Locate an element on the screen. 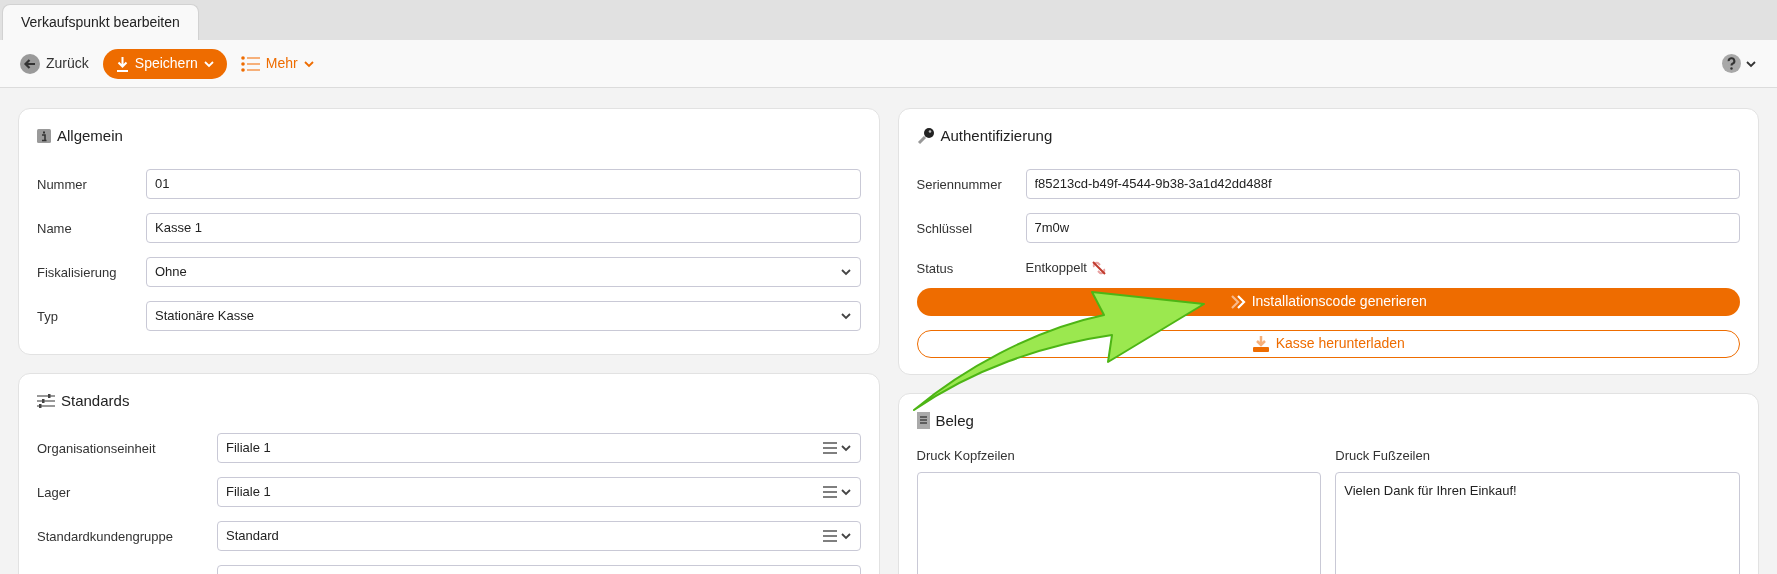 The width and height of the screenshot is (1777, 574). sliders-icon is located at coordinates (46, 400).